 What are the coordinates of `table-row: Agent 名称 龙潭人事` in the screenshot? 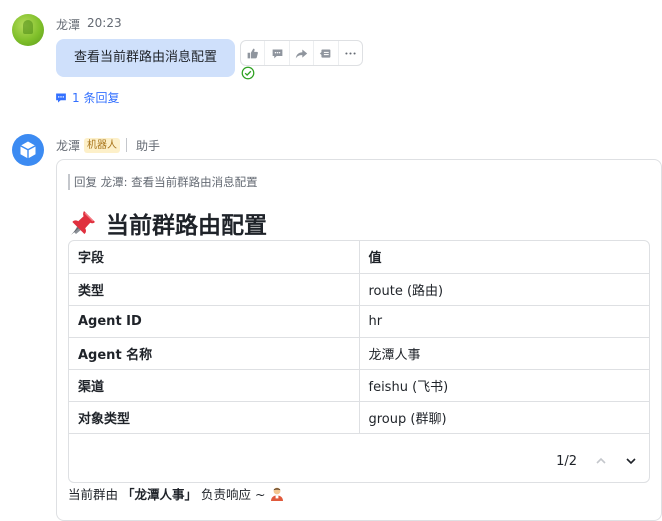 It's located at (359, 353).